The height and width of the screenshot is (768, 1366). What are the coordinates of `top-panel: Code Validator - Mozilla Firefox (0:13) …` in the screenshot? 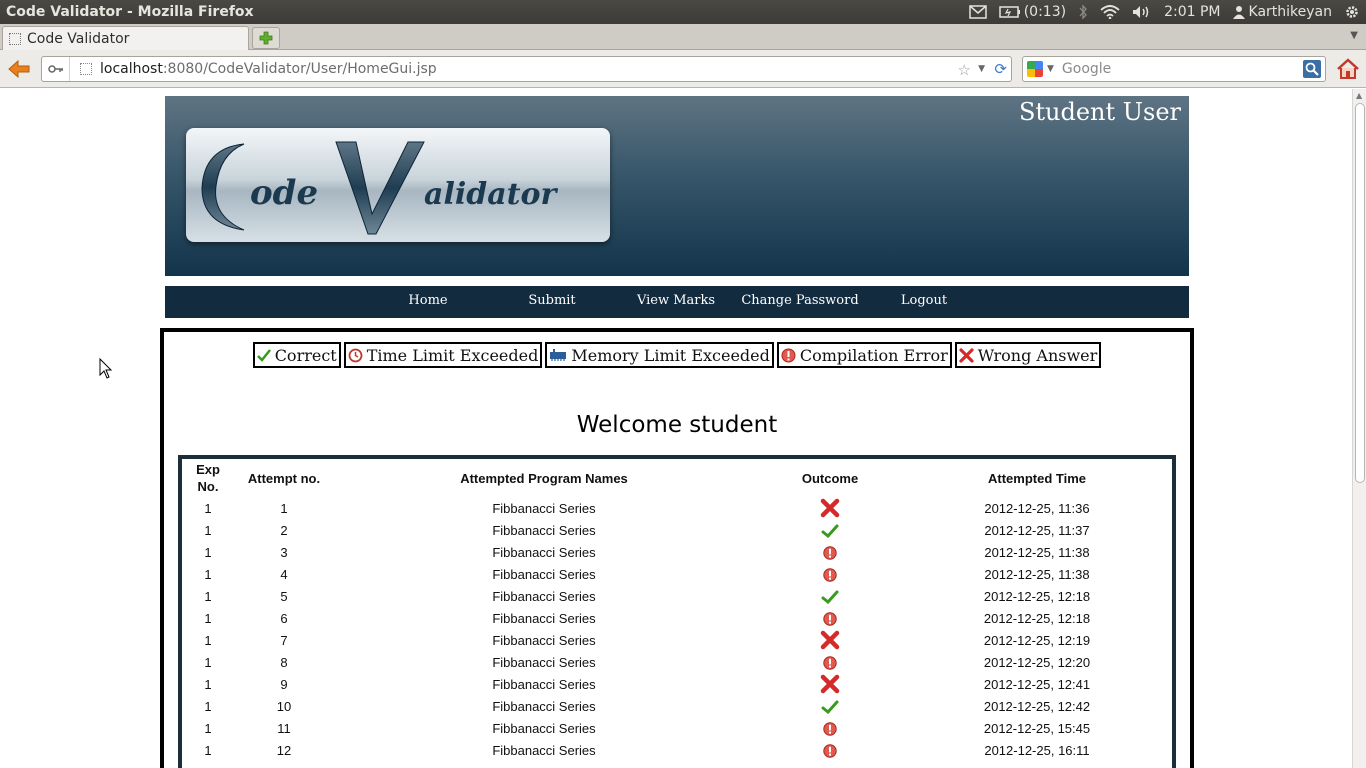 It's located at (683, 12).